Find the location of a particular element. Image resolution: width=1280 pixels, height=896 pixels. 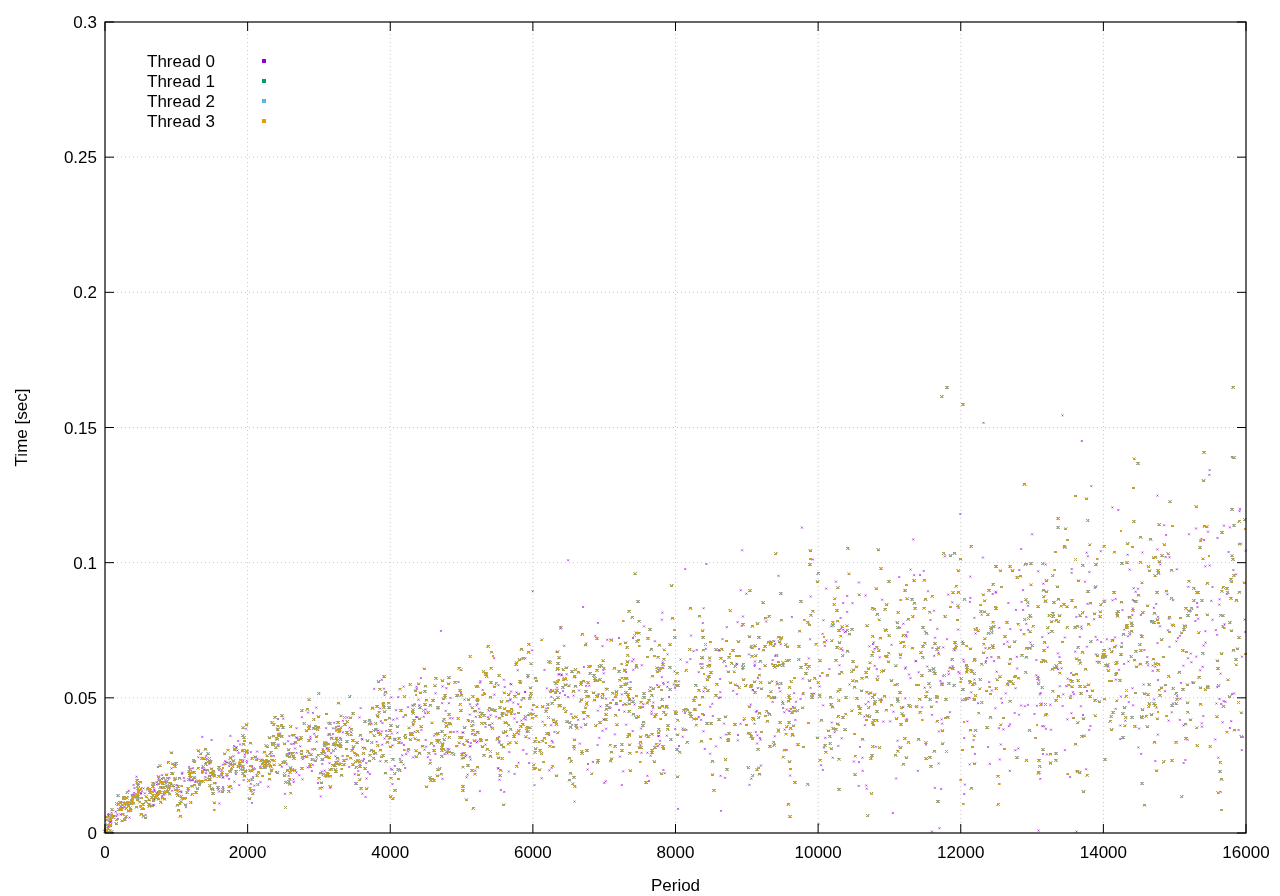

legend-label: Thread 2 is located at coordinates (181, 101).